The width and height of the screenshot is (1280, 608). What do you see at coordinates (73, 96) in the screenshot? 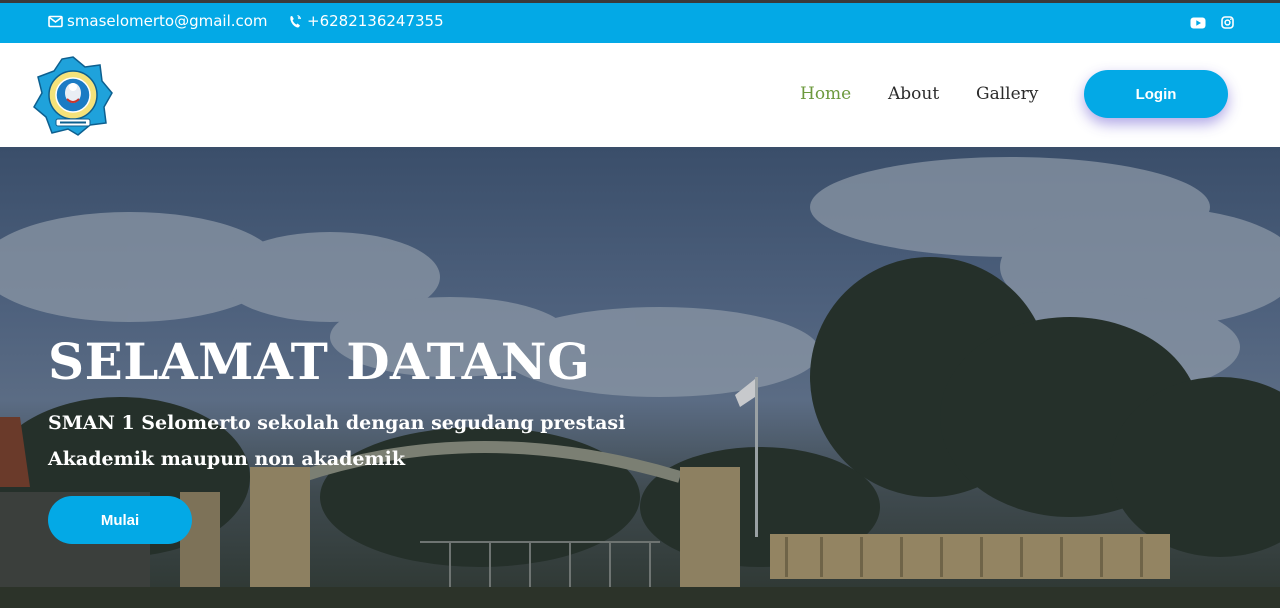
I see `school-logo` at bounding box center [73, 96].